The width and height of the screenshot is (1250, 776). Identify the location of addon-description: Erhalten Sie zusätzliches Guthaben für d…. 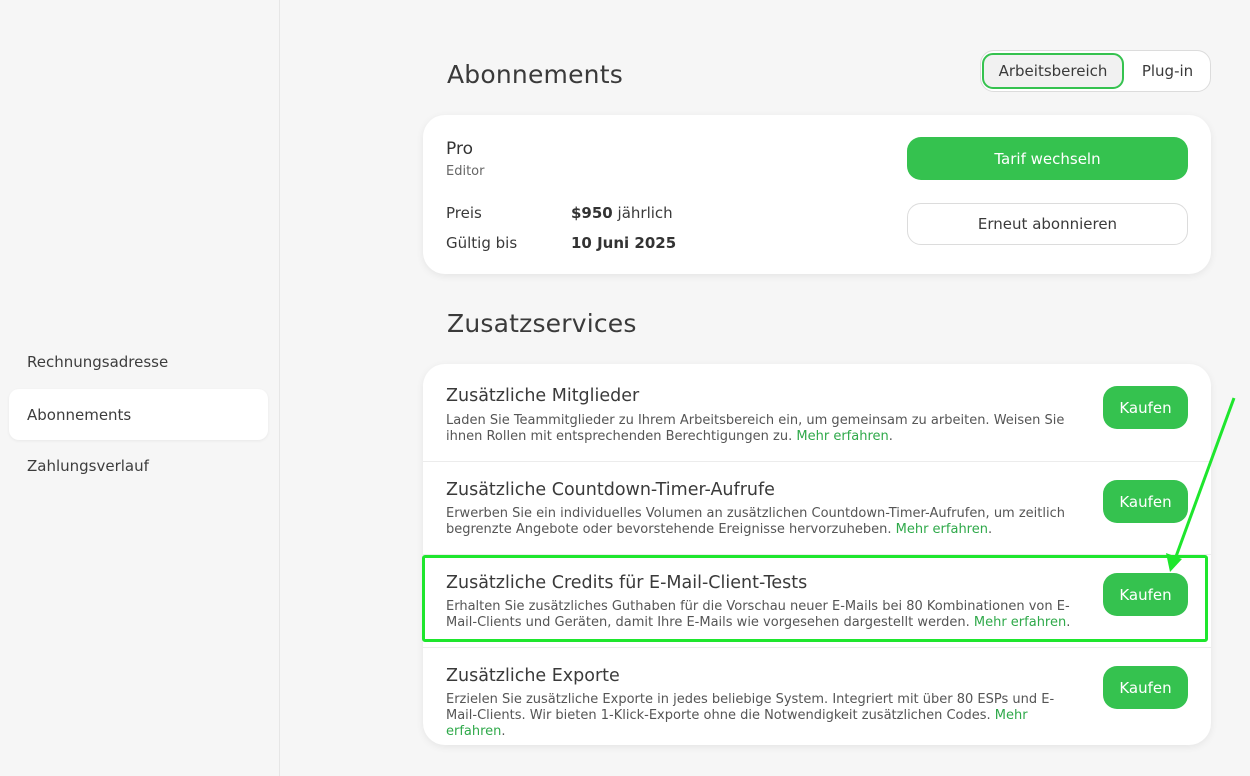
(758, 614).